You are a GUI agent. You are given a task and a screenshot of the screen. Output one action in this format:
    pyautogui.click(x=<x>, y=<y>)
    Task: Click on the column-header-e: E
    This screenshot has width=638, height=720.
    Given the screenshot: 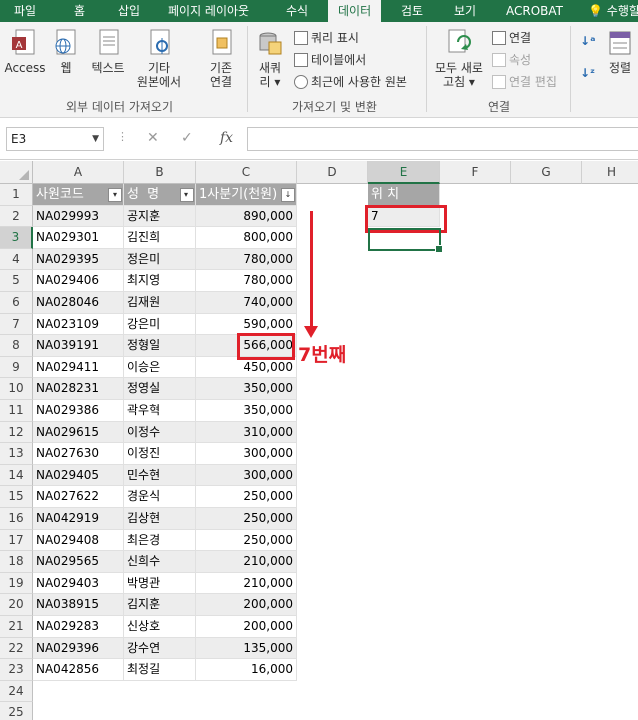 What is the action you would take?
    pyautogui.click(x=404, y=172)
    